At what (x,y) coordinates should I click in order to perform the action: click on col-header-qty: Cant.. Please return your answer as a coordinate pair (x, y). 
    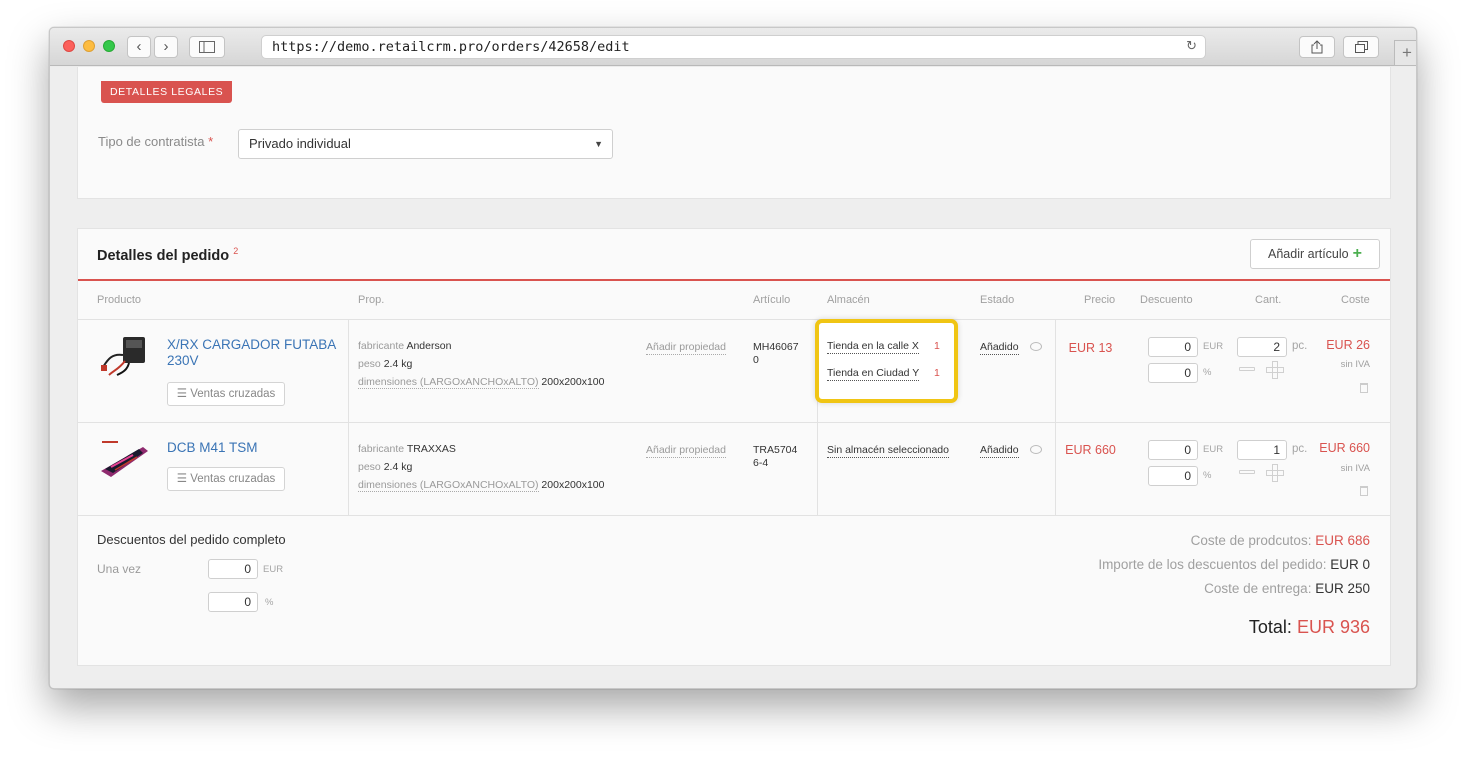
    Looking at the image, I should click on (1268, 300).